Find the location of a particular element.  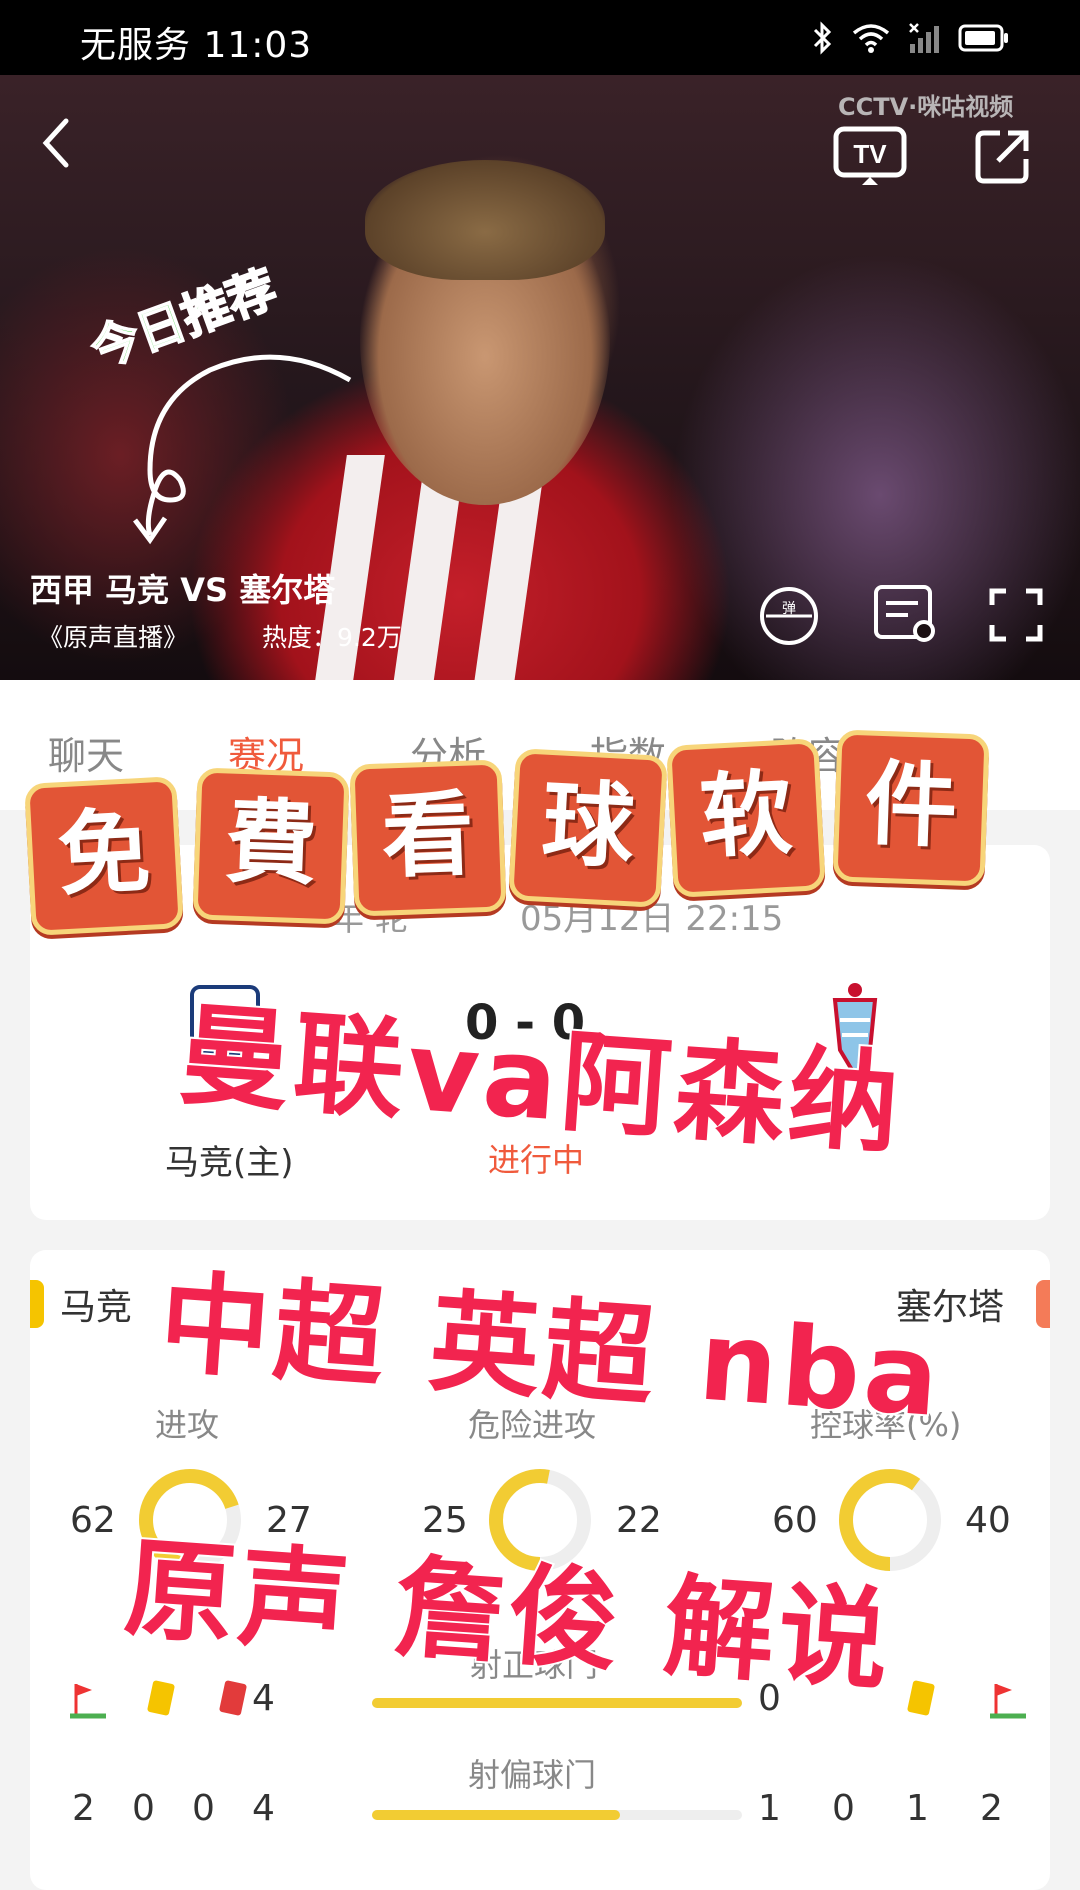

home-color-marker is located at coordinates (37, 1304).